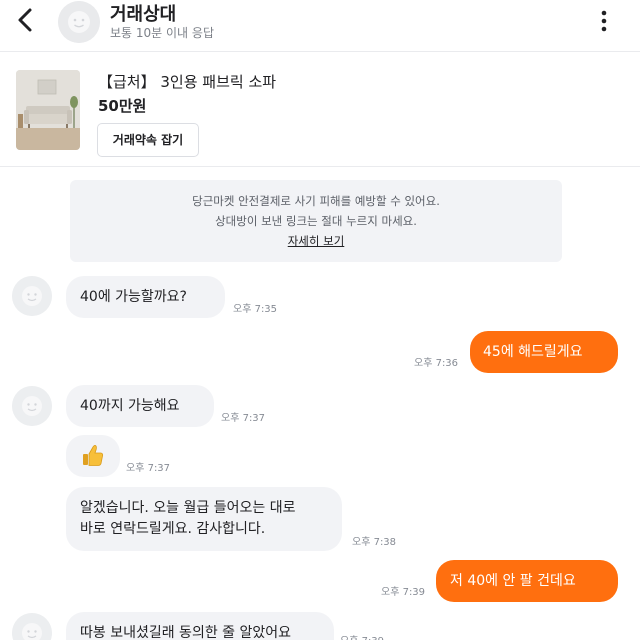 Image resolution: width=640 pixels, height=640 pixels. I want to click on message-bubble: 40에 가능할까요?, so click(145, 297).